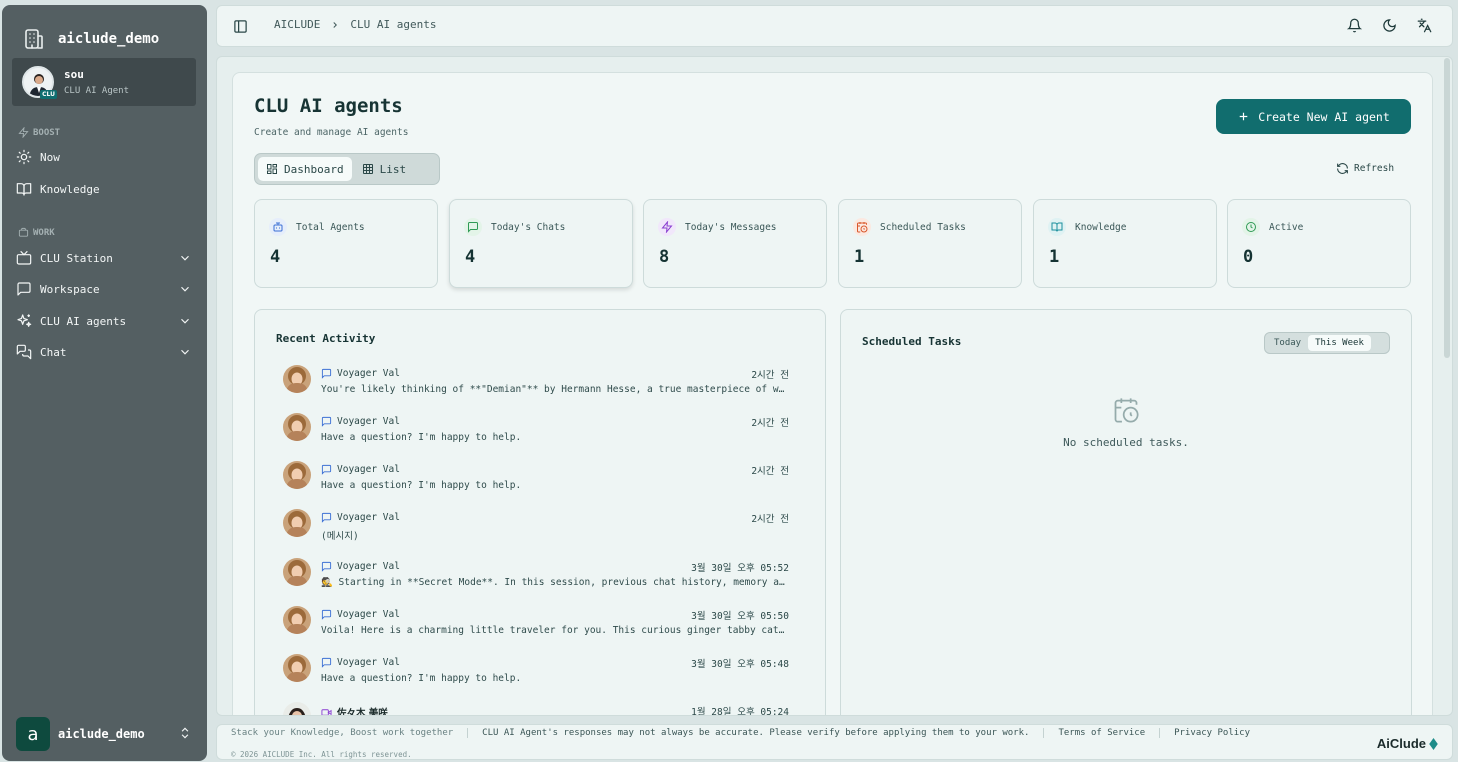 This screenshot has height=762, width=1458. I want to click on stat-card-total-agents: Total Agents 4, so click(346, 243).